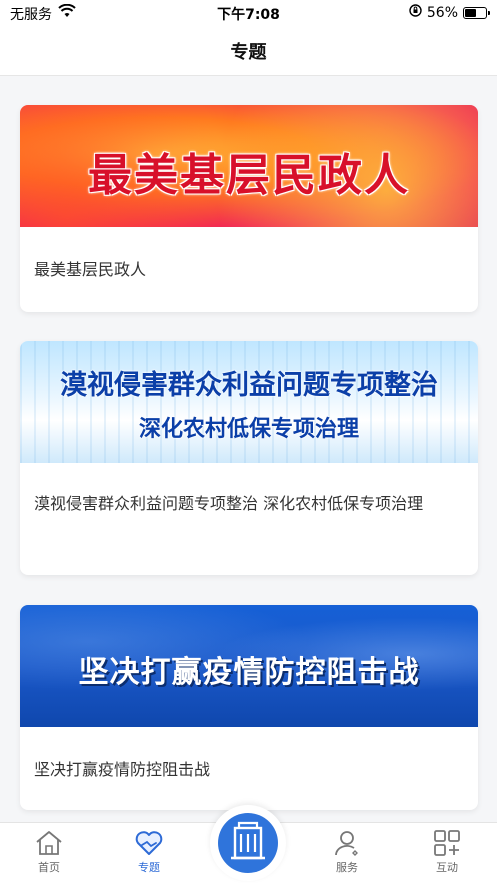 Image resolution: width=497 pixels, height=883 pixels. I want to click on tab-label: 服务, so click(347, 867).